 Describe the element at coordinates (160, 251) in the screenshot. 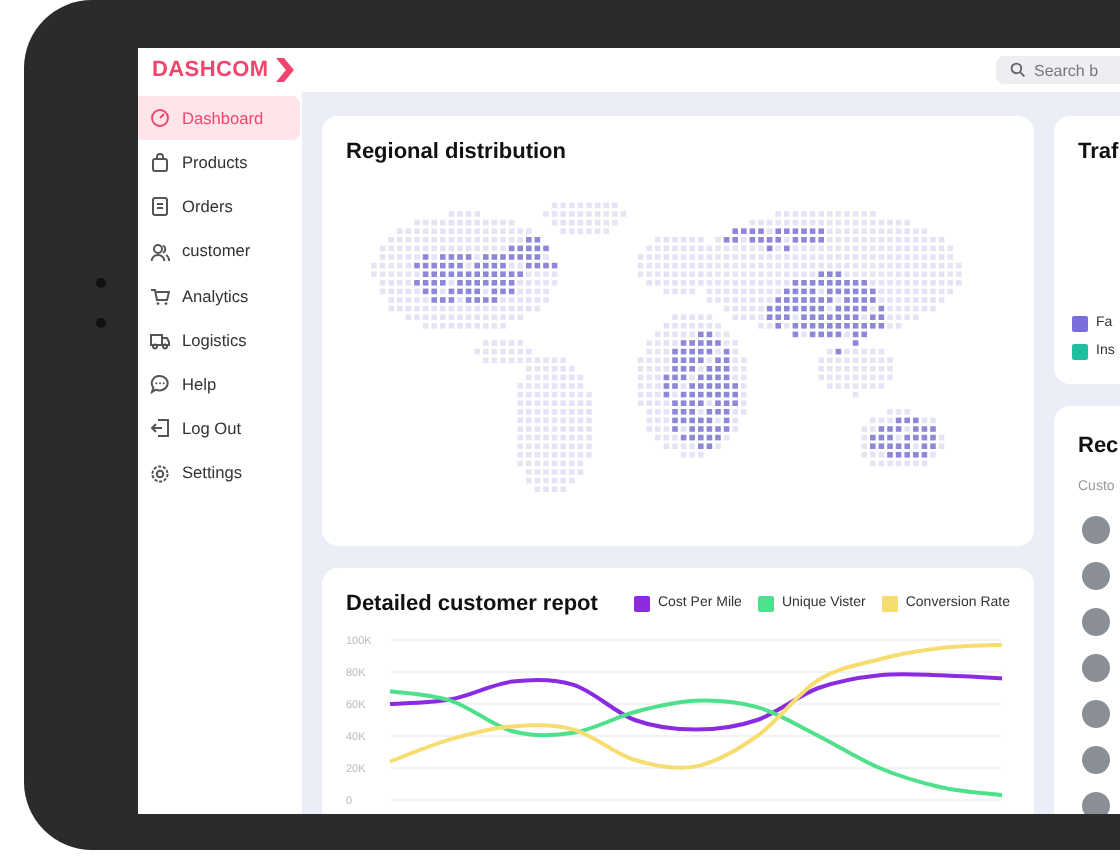

I see `users-icon` at that location.